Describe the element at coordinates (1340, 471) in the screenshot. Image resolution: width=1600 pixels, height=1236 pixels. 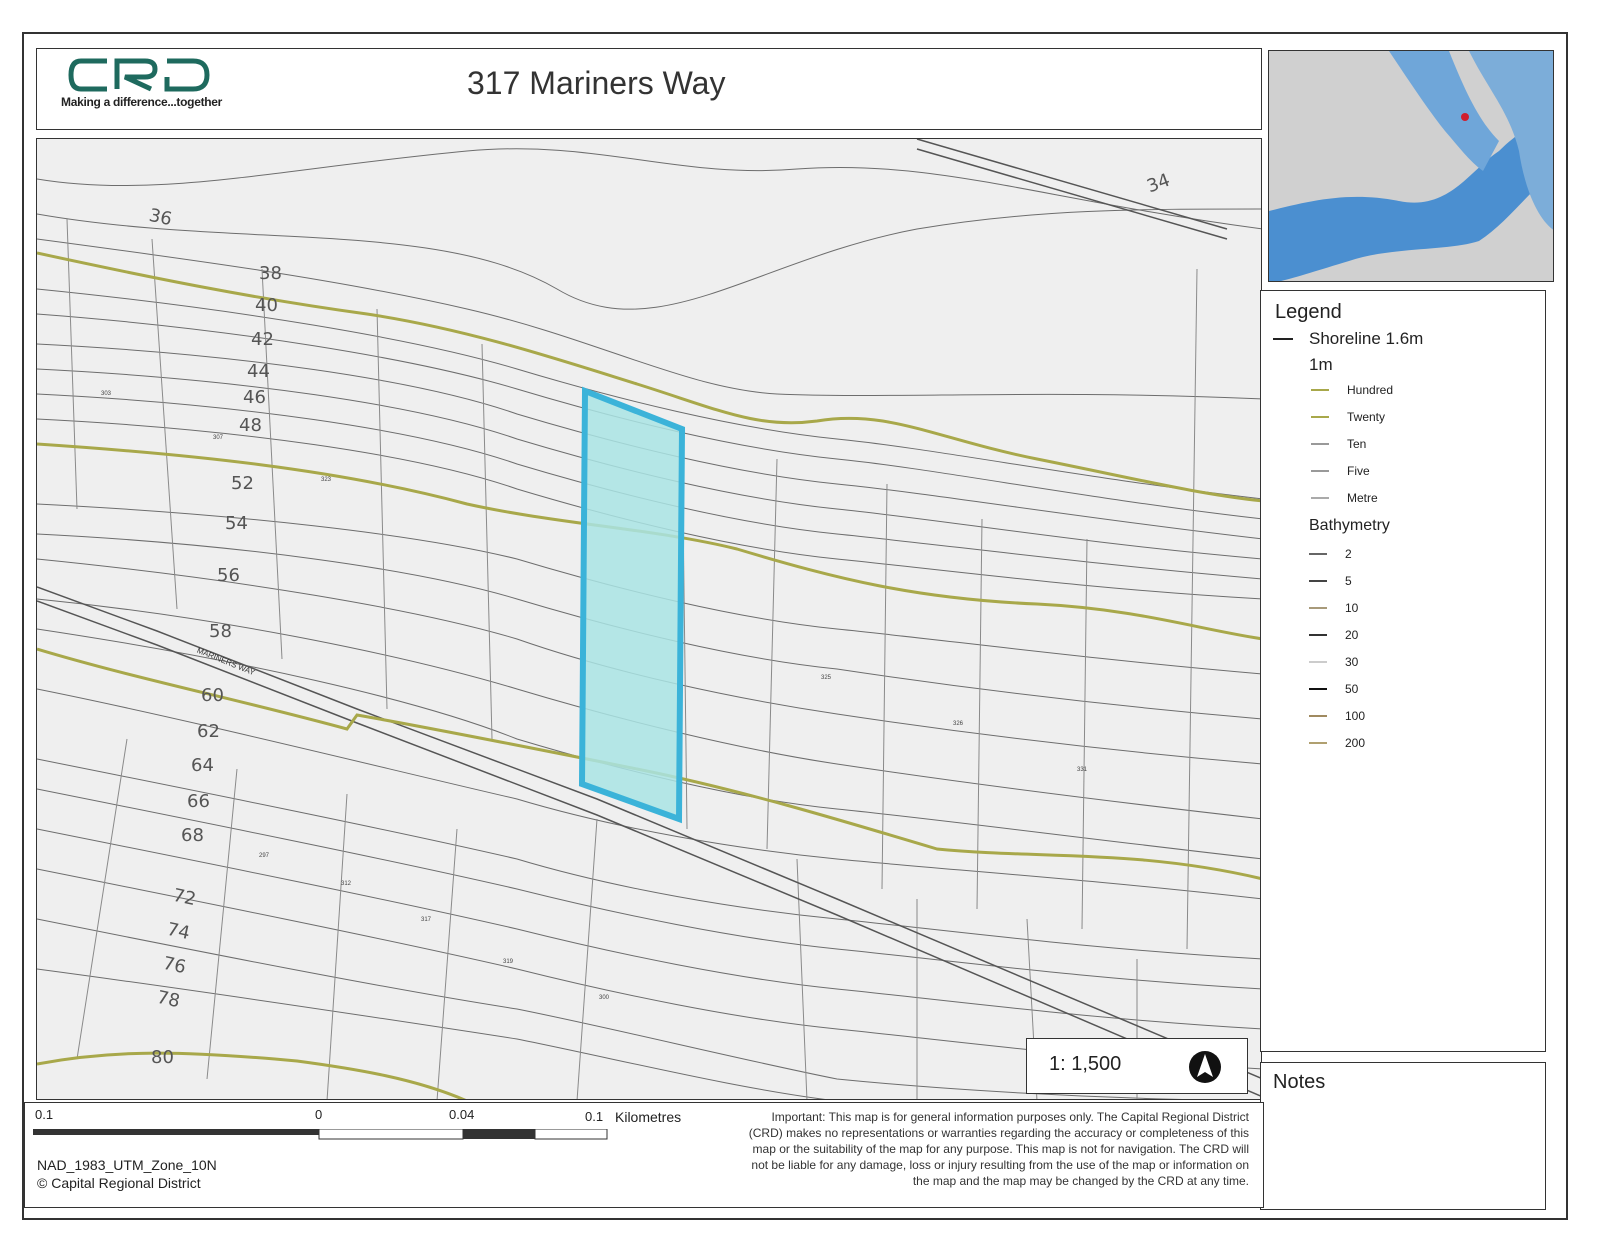
I see `legend-contour-row: Five` at that location.